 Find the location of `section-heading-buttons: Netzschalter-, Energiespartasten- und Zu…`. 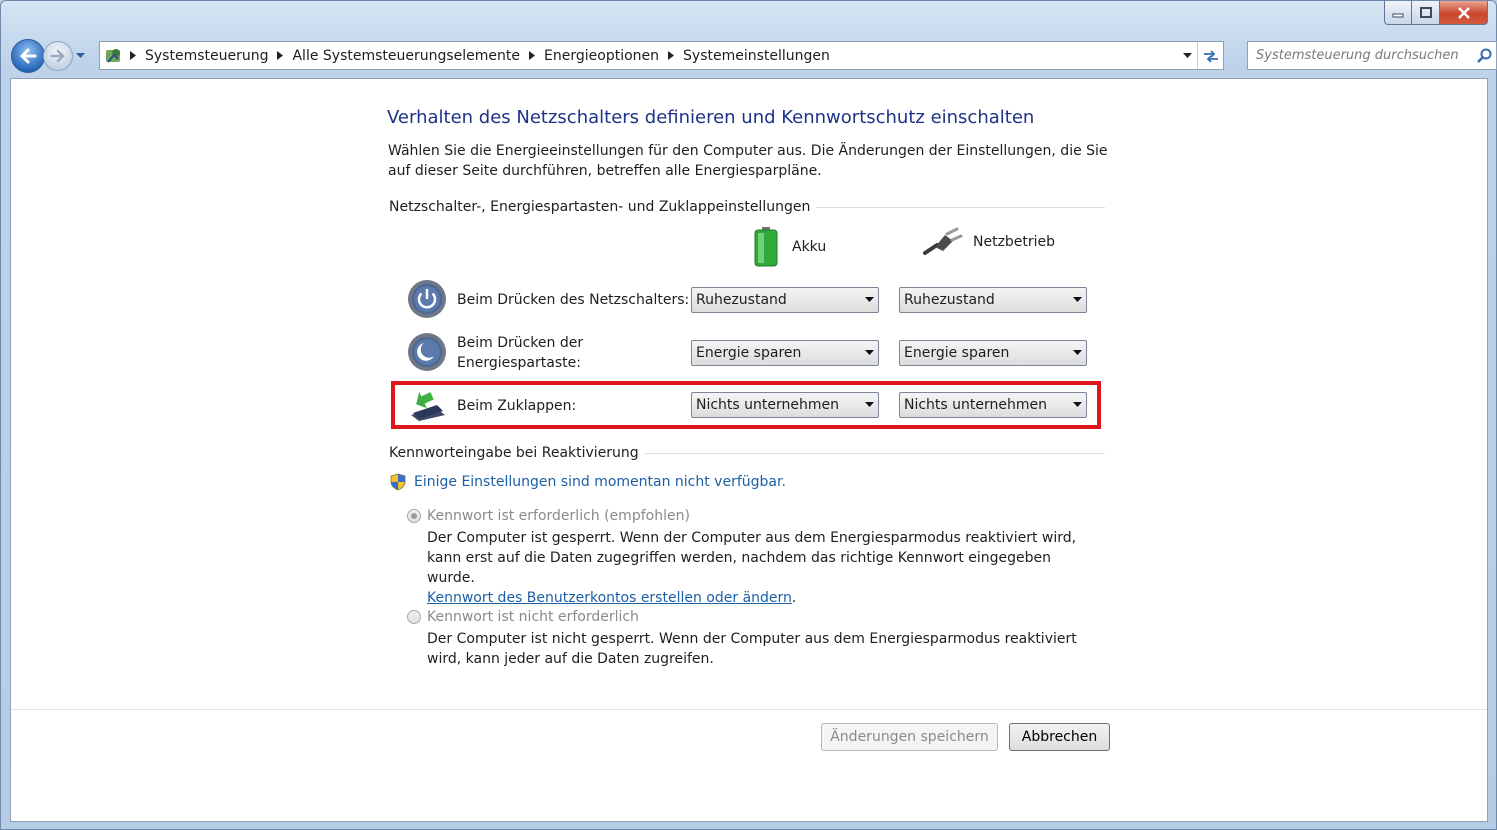

section-heading-buttons: Netzschalter-, Energiespartasten- und Zu… is located at coordinates (747, 207).